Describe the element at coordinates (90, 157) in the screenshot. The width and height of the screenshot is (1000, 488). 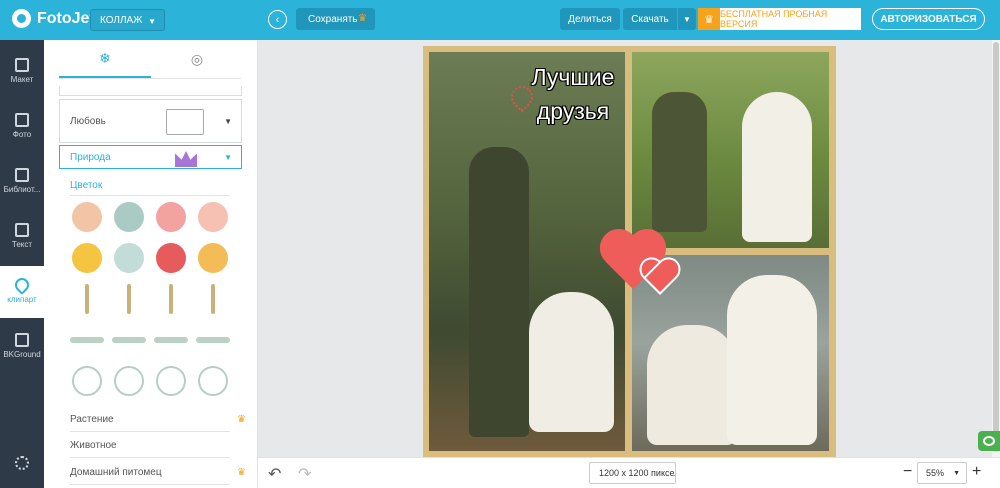
I see `category-label: Природа` at that location.